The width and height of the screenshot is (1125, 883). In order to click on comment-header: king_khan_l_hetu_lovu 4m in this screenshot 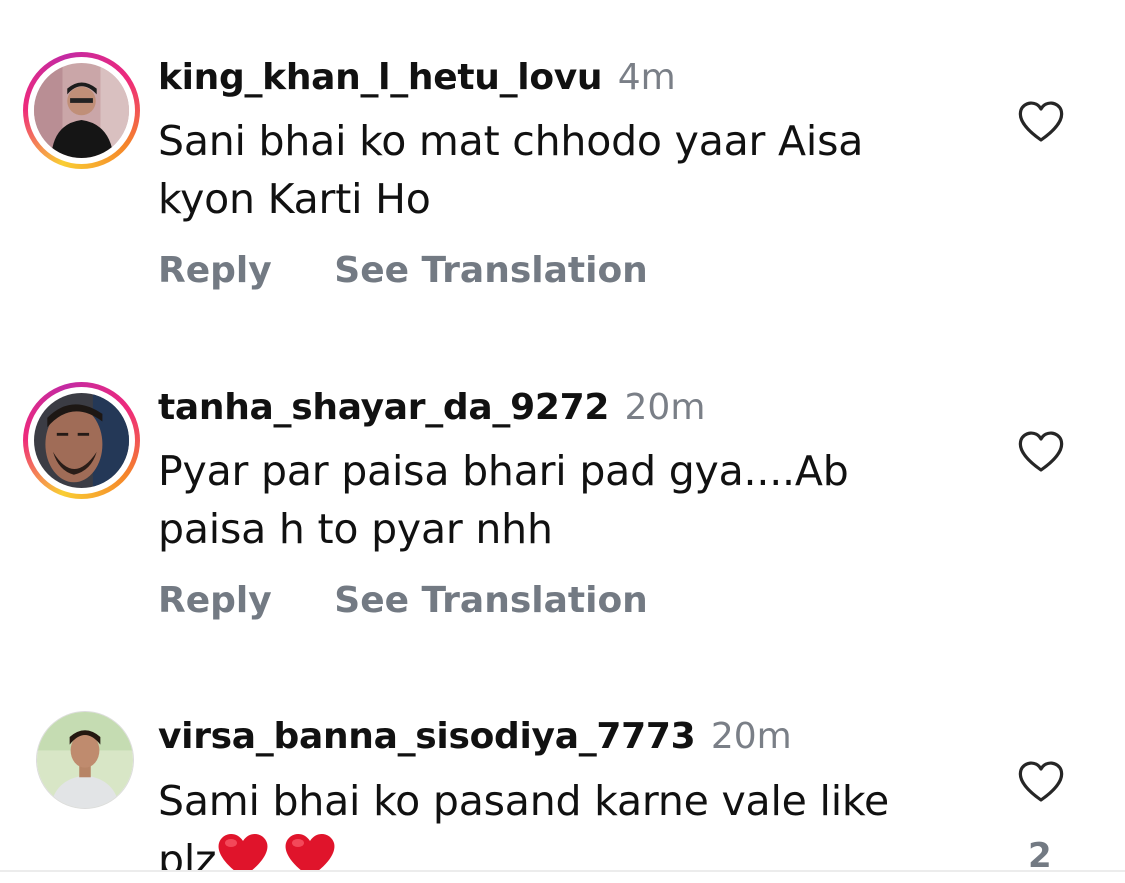, I will do `click(417, 77)`.